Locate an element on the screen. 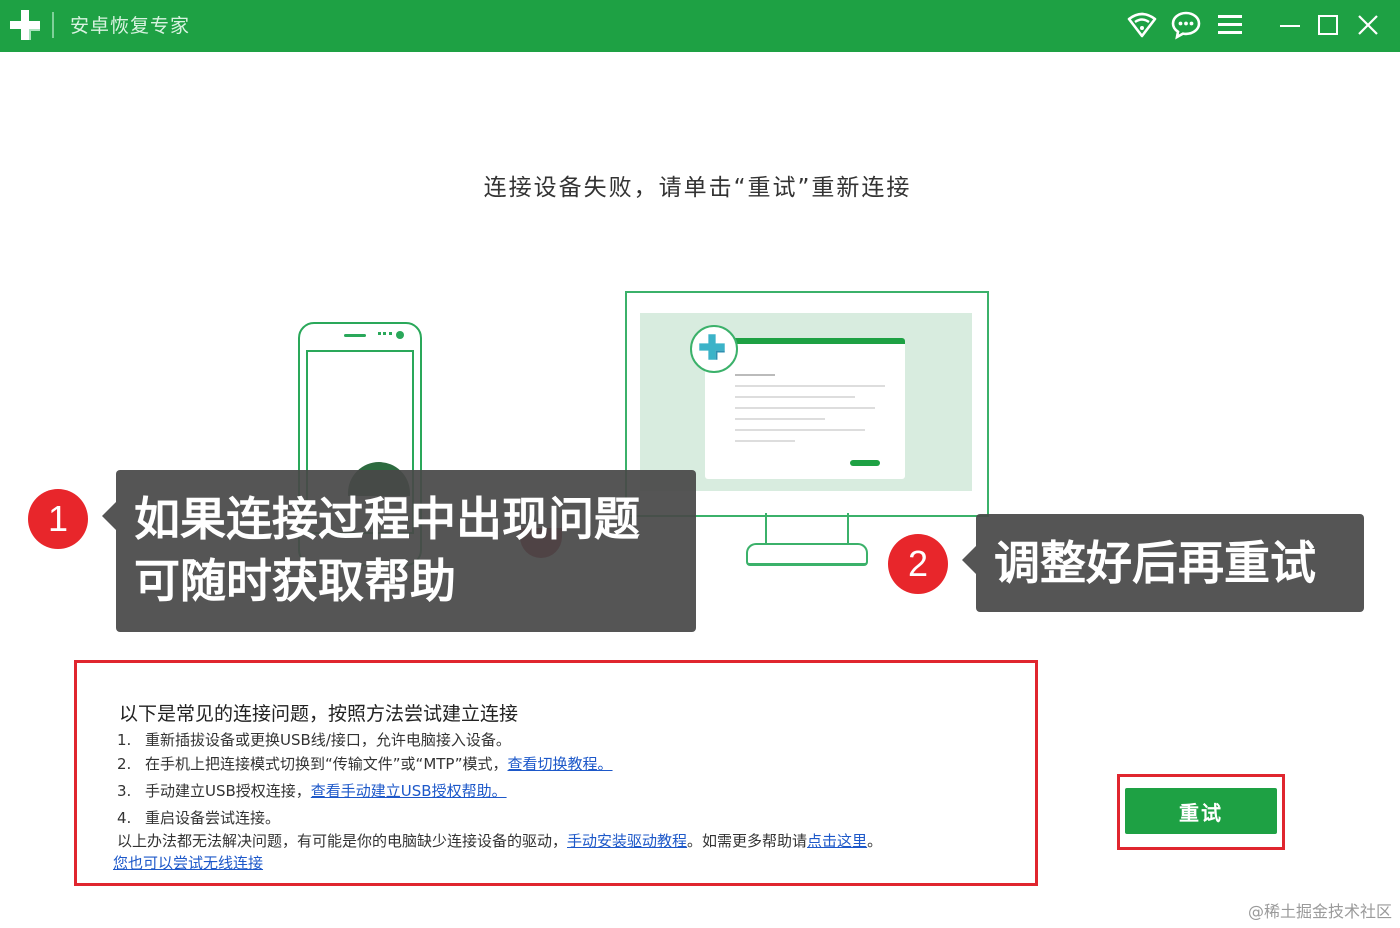 The height and width of the screenshot is (928, 1400). usb-authorization-help-link: 查看手动建立USB授权帮助。 is located at coordinates (409, 791).